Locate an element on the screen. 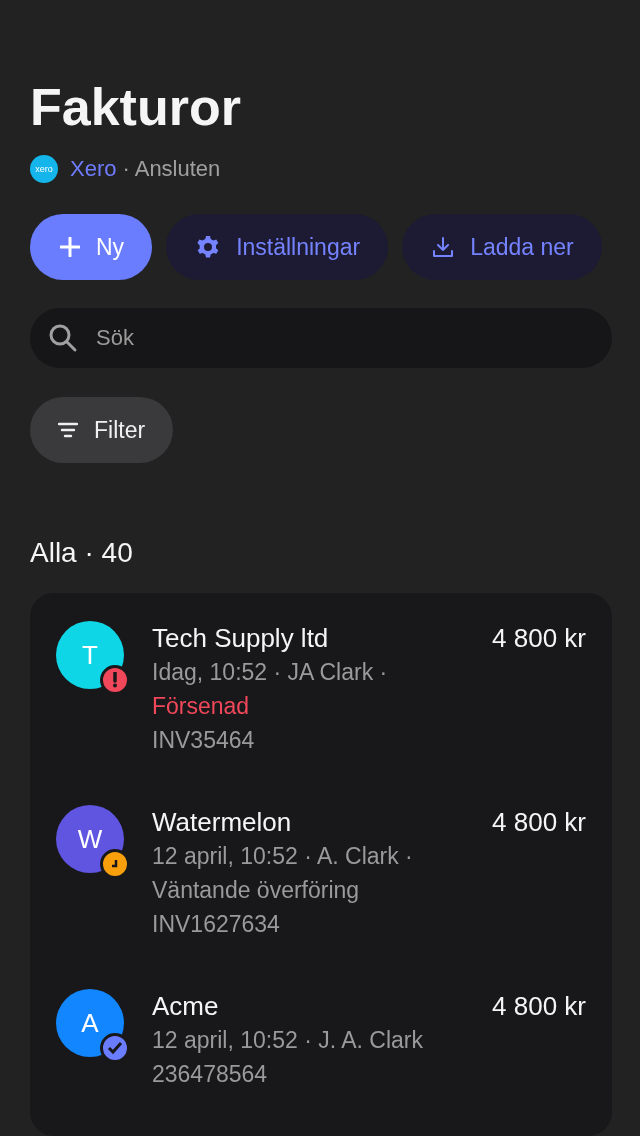  avatar: W is located at coordinates (90, 839).